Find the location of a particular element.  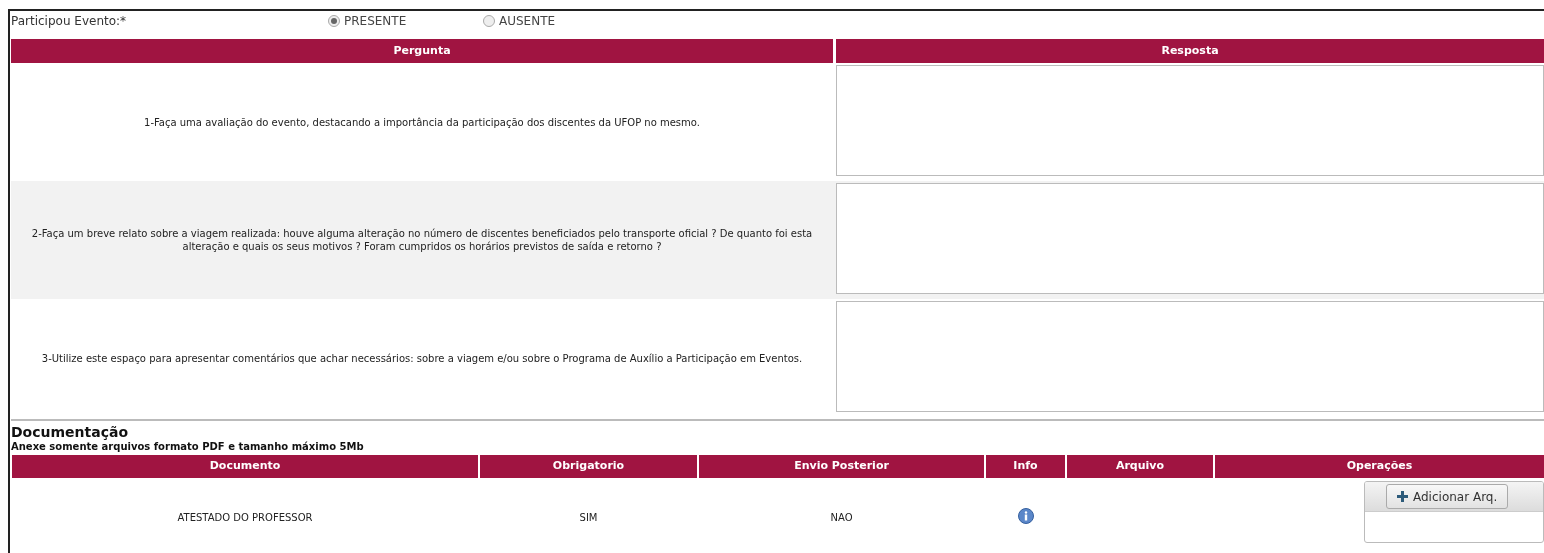

add-file-button: Adicionar Arq. is located at coordinates (1447, 496).